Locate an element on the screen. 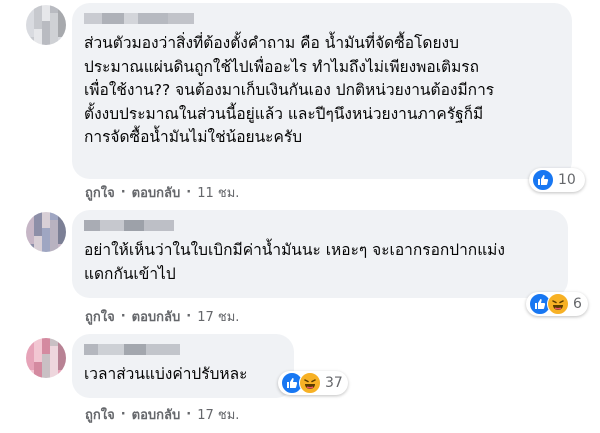 This screenshot has width=600, height=433. reaction-count: 6 is located at coordinates (577, 304).